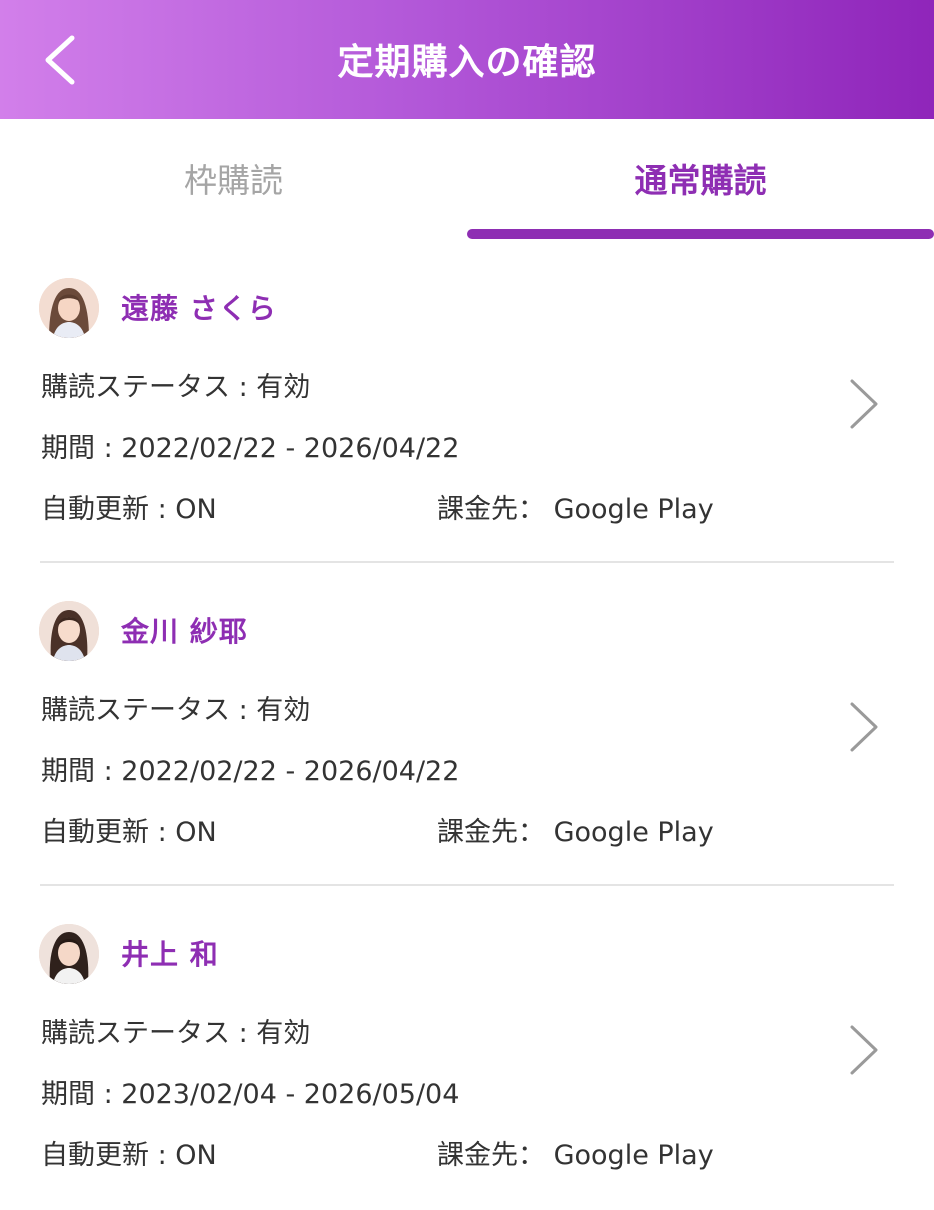 The image size is (934, 1210). I want to click on app-header: 定期購入の確認, so click(467, 59).